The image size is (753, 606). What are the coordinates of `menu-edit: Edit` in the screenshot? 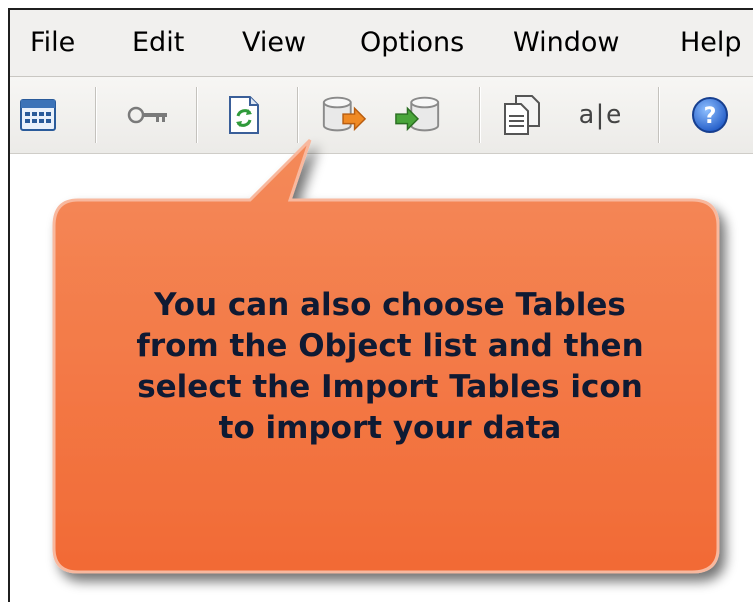 It's located at (158, 43).